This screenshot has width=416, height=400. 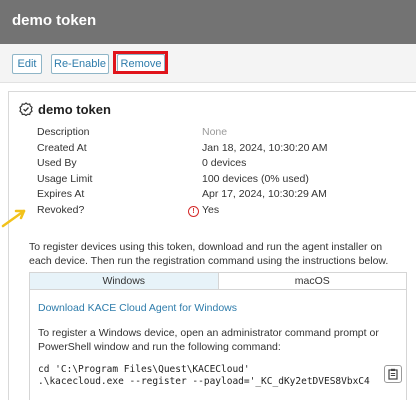 I want to click on os-tabs: Windows macOS, so click(x=218, y=281).